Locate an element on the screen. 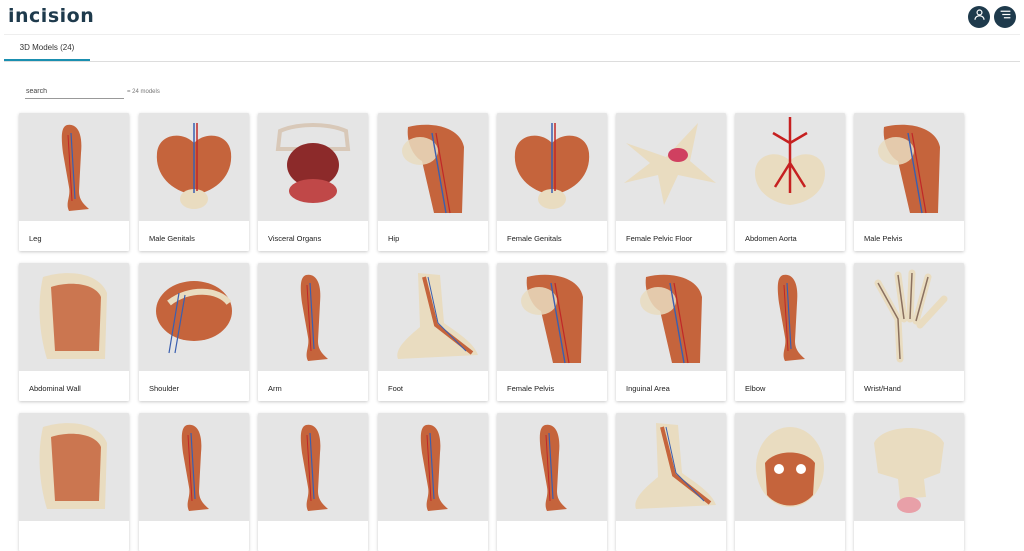  model-label: Female Genitals is located at coordinates (534, 238).